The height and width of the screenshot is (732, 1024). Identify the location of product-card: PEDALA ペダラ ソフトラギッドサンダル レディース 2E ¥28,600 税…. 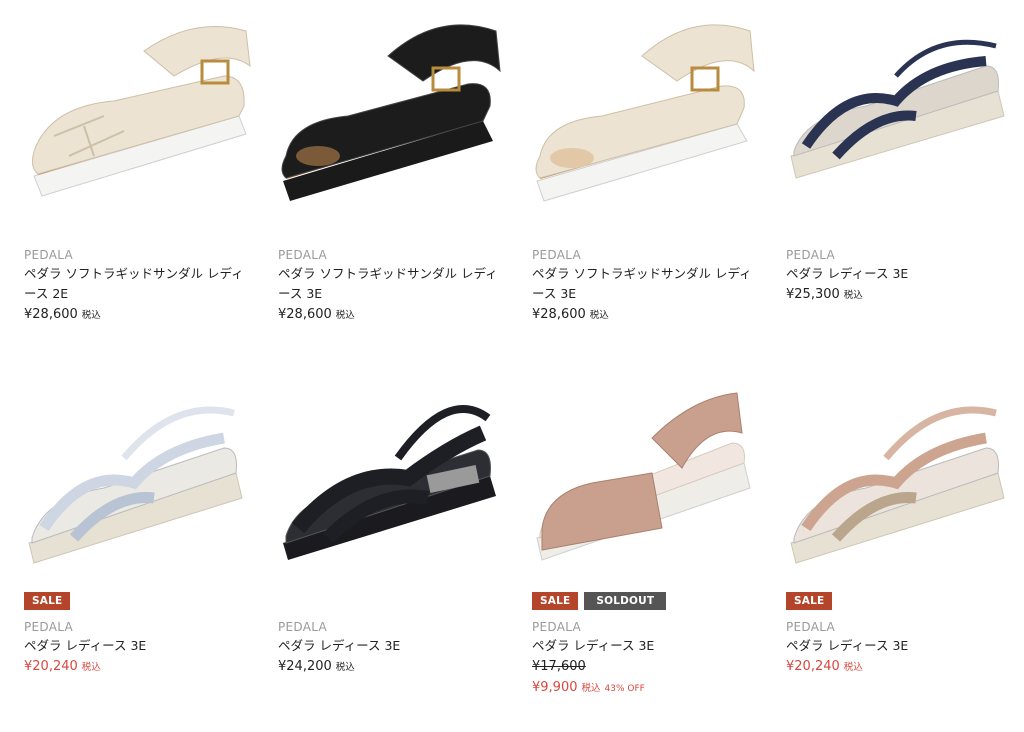
(140, 166).